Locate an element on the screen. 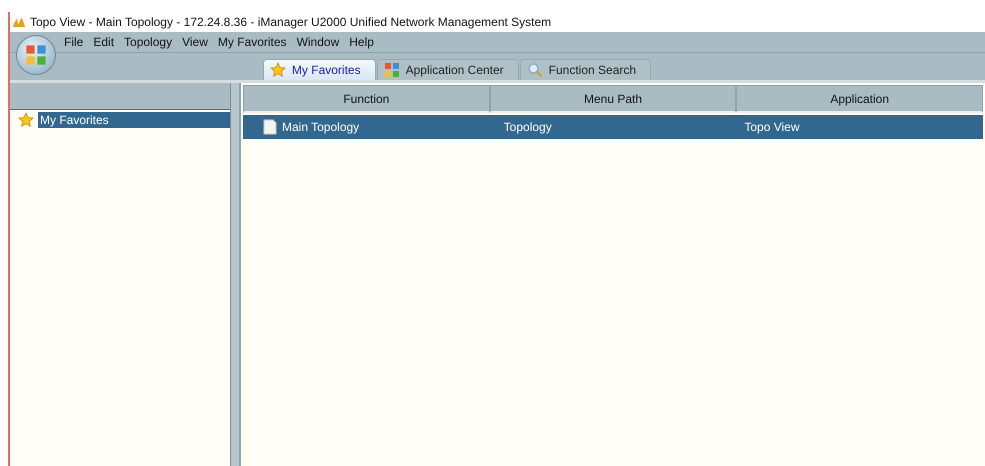  tree-item: My Favorites is located at coordinates (134, 120).